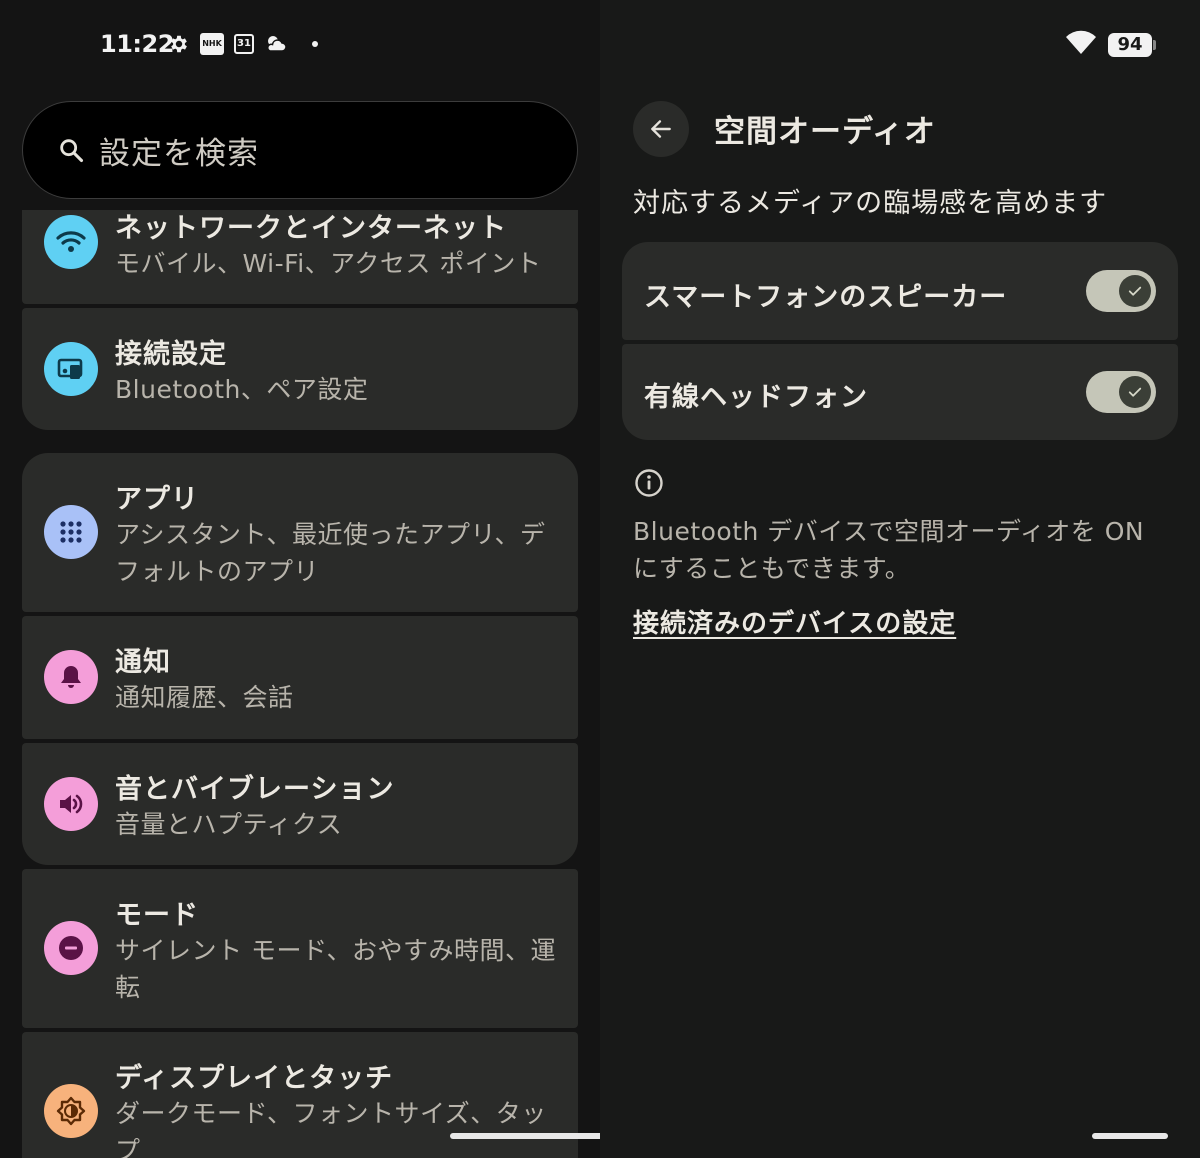 This screenshot has height=1158, width=1200. What do you see at coordinates (179, 153) in the screenshot?
I see `search-placeholder: 設定を検索` at bounding box center [179, 153].